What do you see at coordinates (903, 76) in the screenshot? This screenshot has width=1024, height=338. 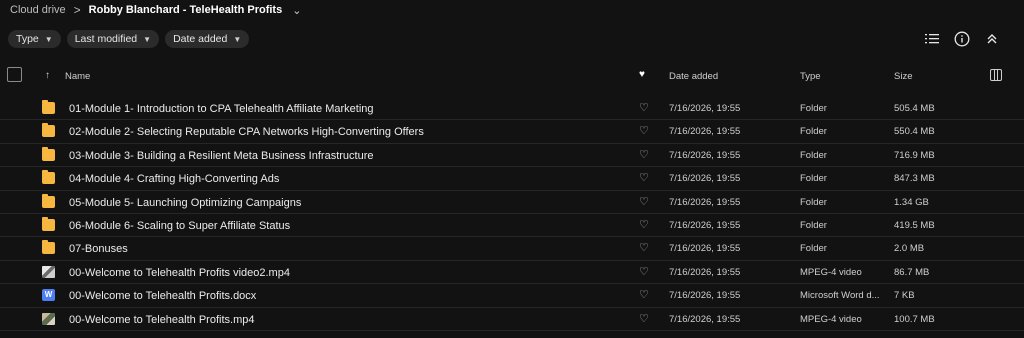 I see `column-header-size: Size` at bounding box center [903, 76].